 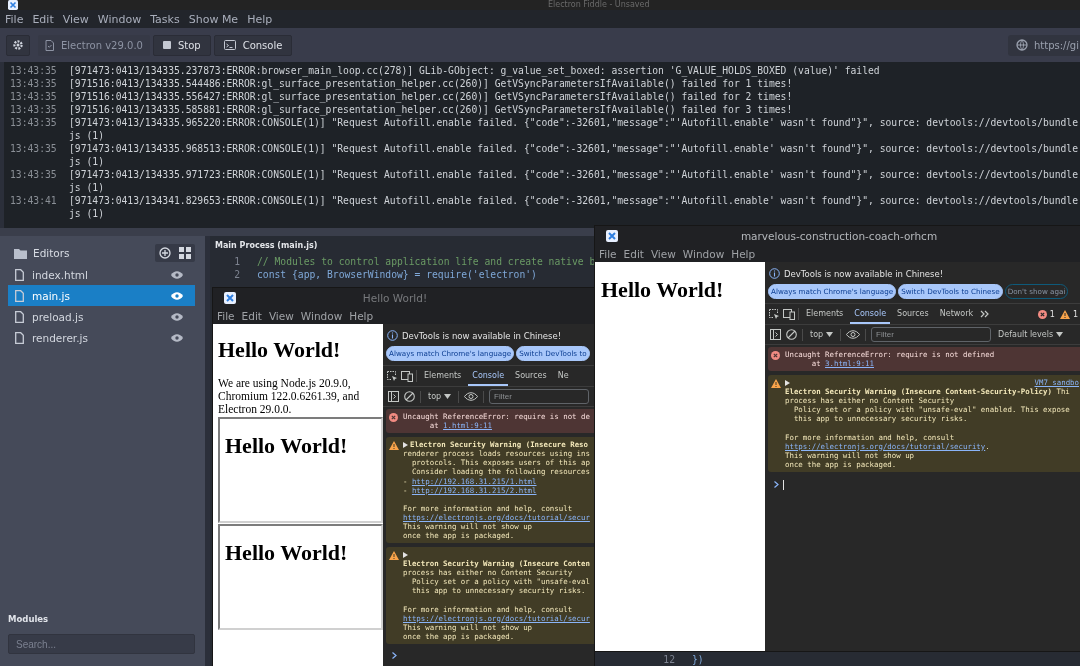 What do you see at coordinates (599, 5) in the screenshot?
I see `window-title: Electron Fiddle - Unsaved` at bounding box center [599, 5].